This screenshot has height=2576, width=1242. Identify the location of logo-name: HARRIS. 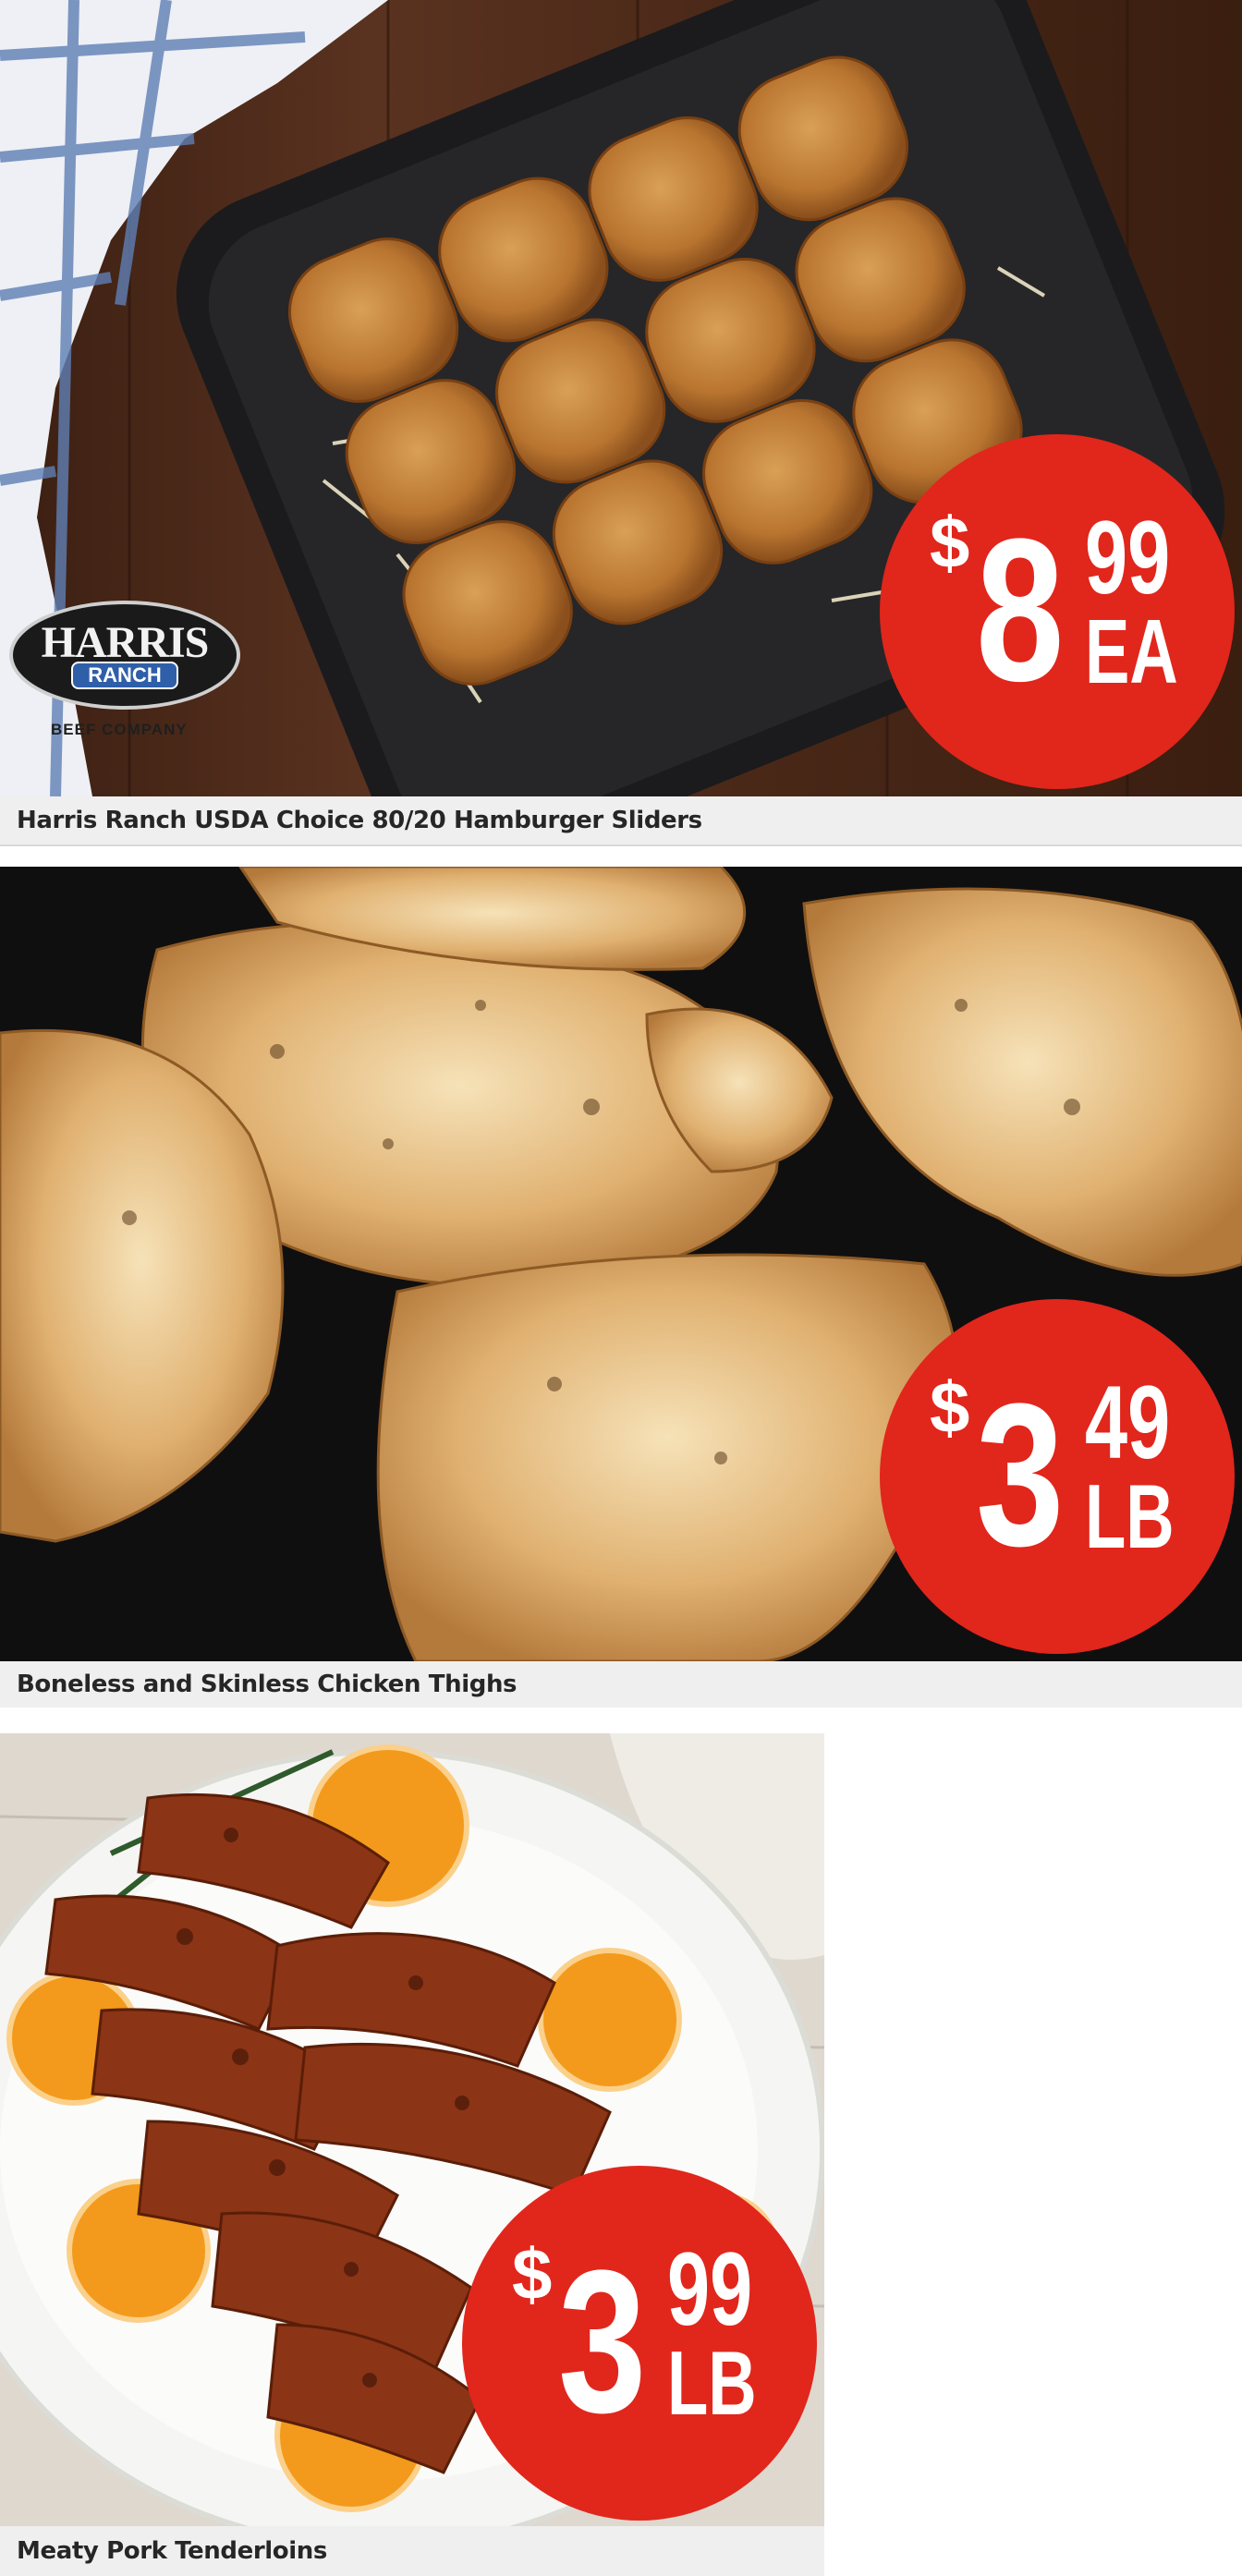
(125, 642).